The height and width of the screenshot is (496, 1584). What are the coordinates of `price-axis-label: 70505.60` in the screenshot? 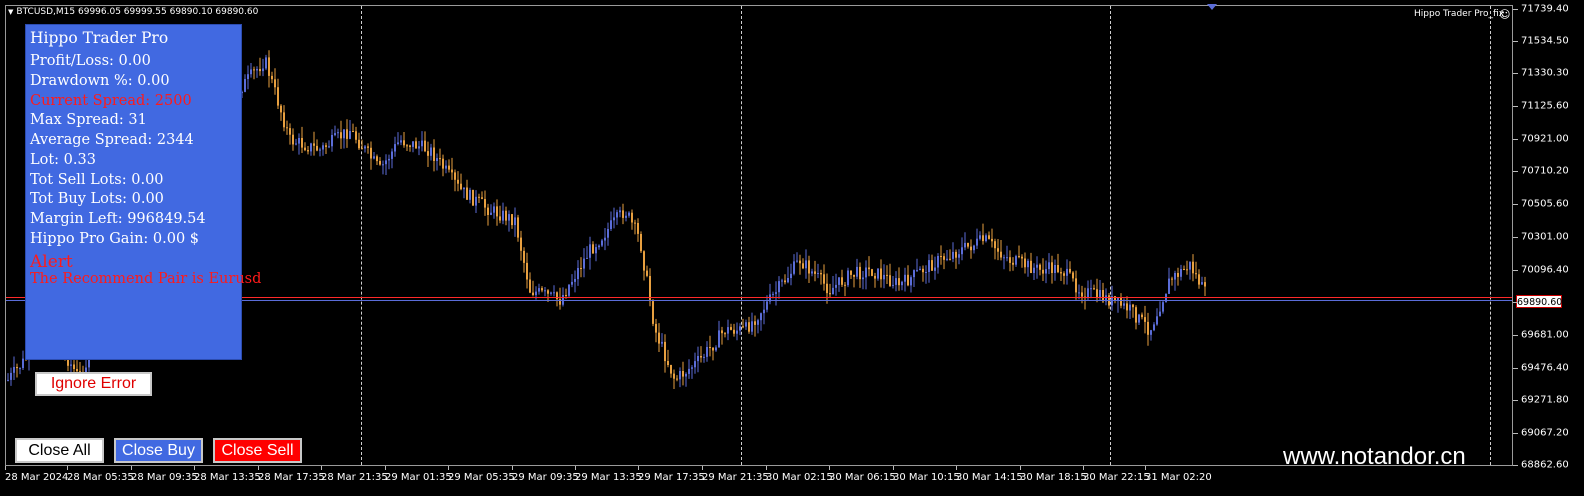 It's located at (1545, 204).